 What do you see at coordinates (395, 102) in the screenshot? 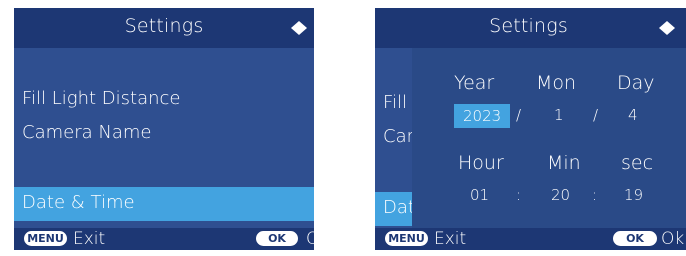
I see `menu-item-fill-partial: Fill` at bounding box center [395, 102].